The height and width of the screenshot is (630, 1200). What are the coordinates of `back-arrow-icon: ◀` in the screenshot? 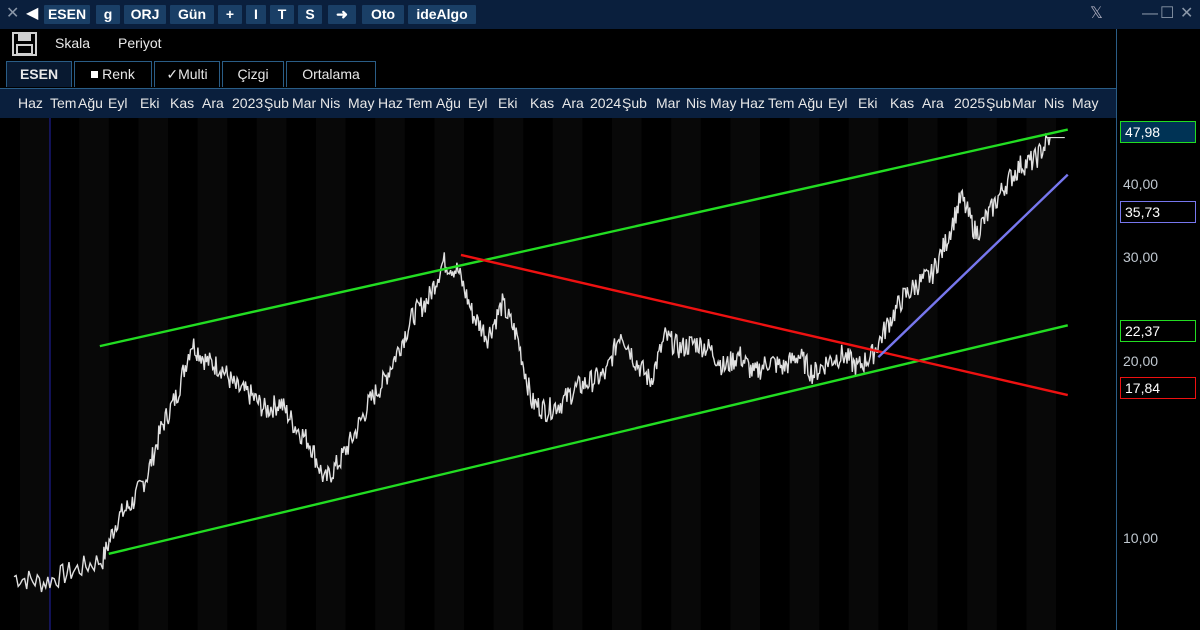 It's located at (32, 14).